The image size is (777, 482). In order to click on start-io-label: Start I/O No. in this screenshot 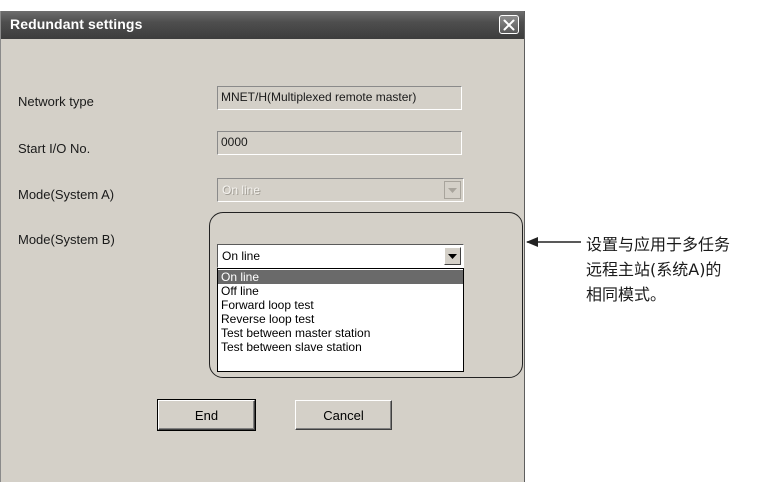, I will do `click(54, 148)`.